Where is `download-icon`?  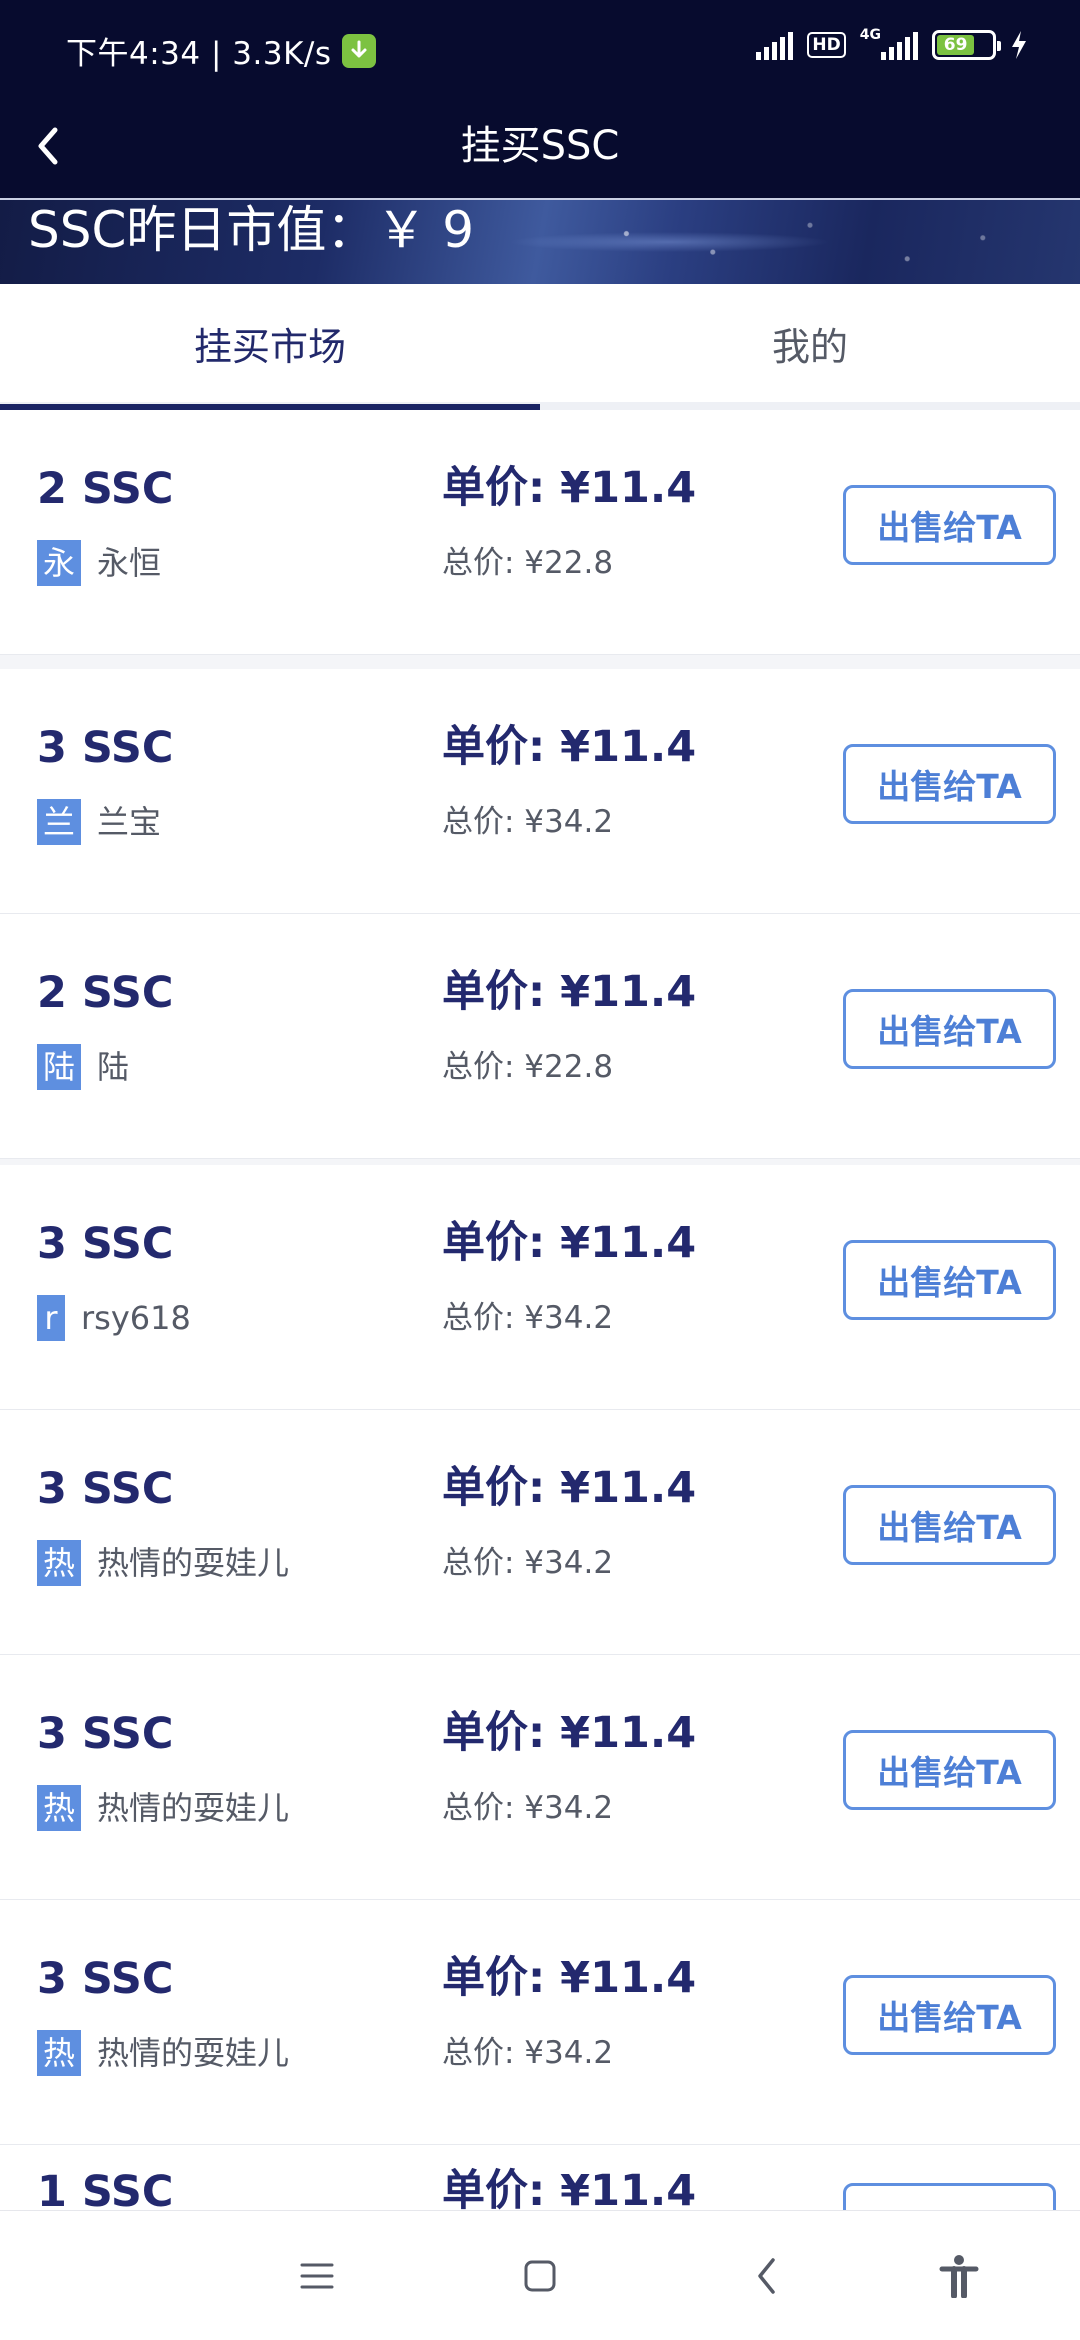
download-icon is located at coordinates (358, 50).